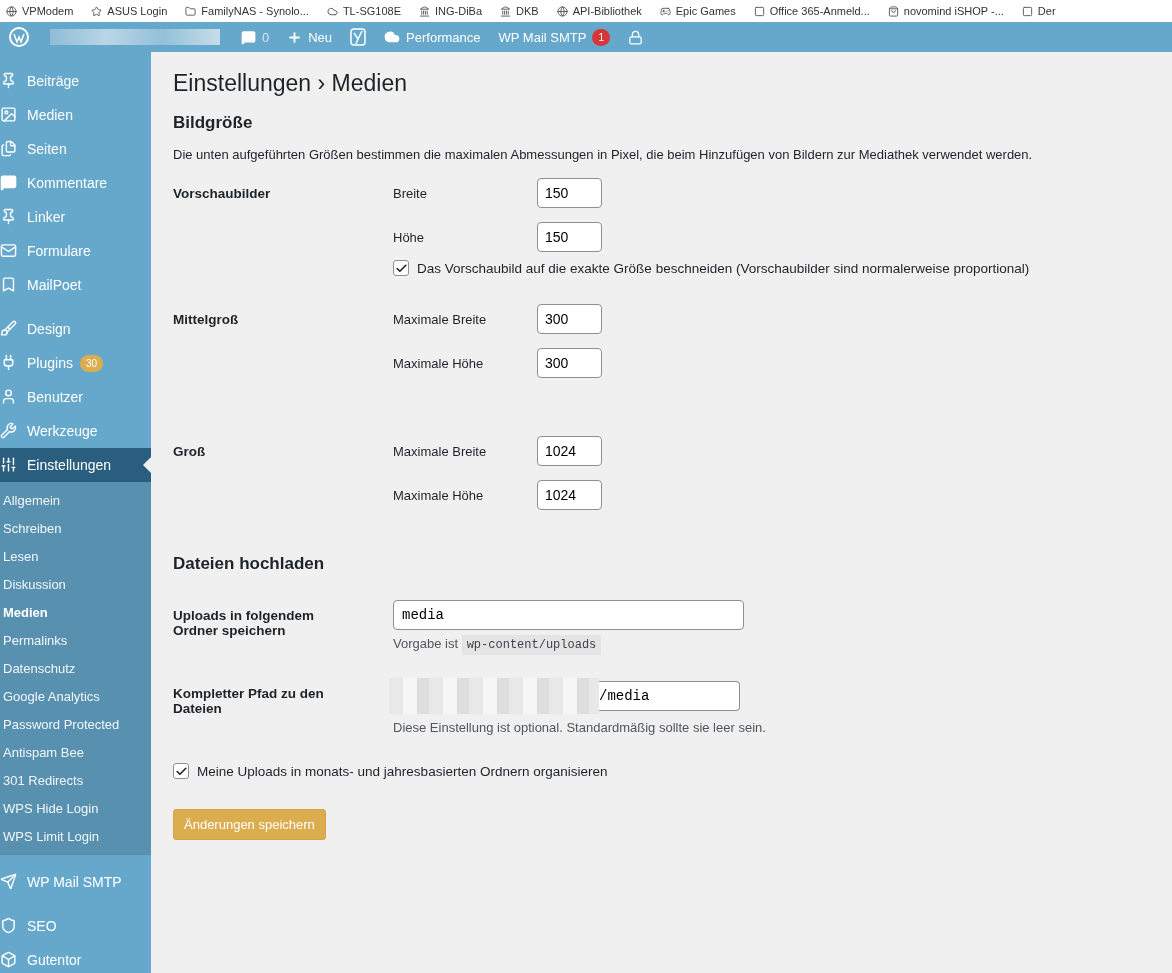 This screenshot has width=1172, height=973. Describe the element at coordinates (607, 11) in the screenshot. I see `bookmark-link: API-Bibliothek` at that location.